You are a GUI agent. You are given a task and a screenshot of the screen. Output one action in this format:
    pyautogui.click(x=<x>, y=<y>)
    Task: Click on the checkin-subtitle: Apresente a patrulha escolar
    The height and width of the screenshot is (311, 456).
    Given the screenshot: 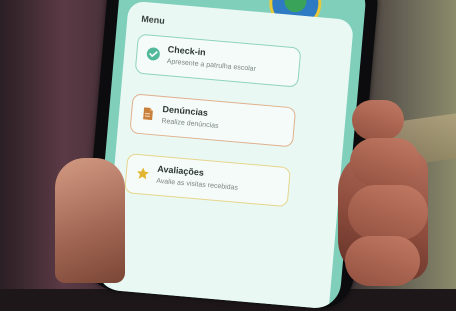 What is the action you would take?
    pyautogui.click(x=211, y=65)
    